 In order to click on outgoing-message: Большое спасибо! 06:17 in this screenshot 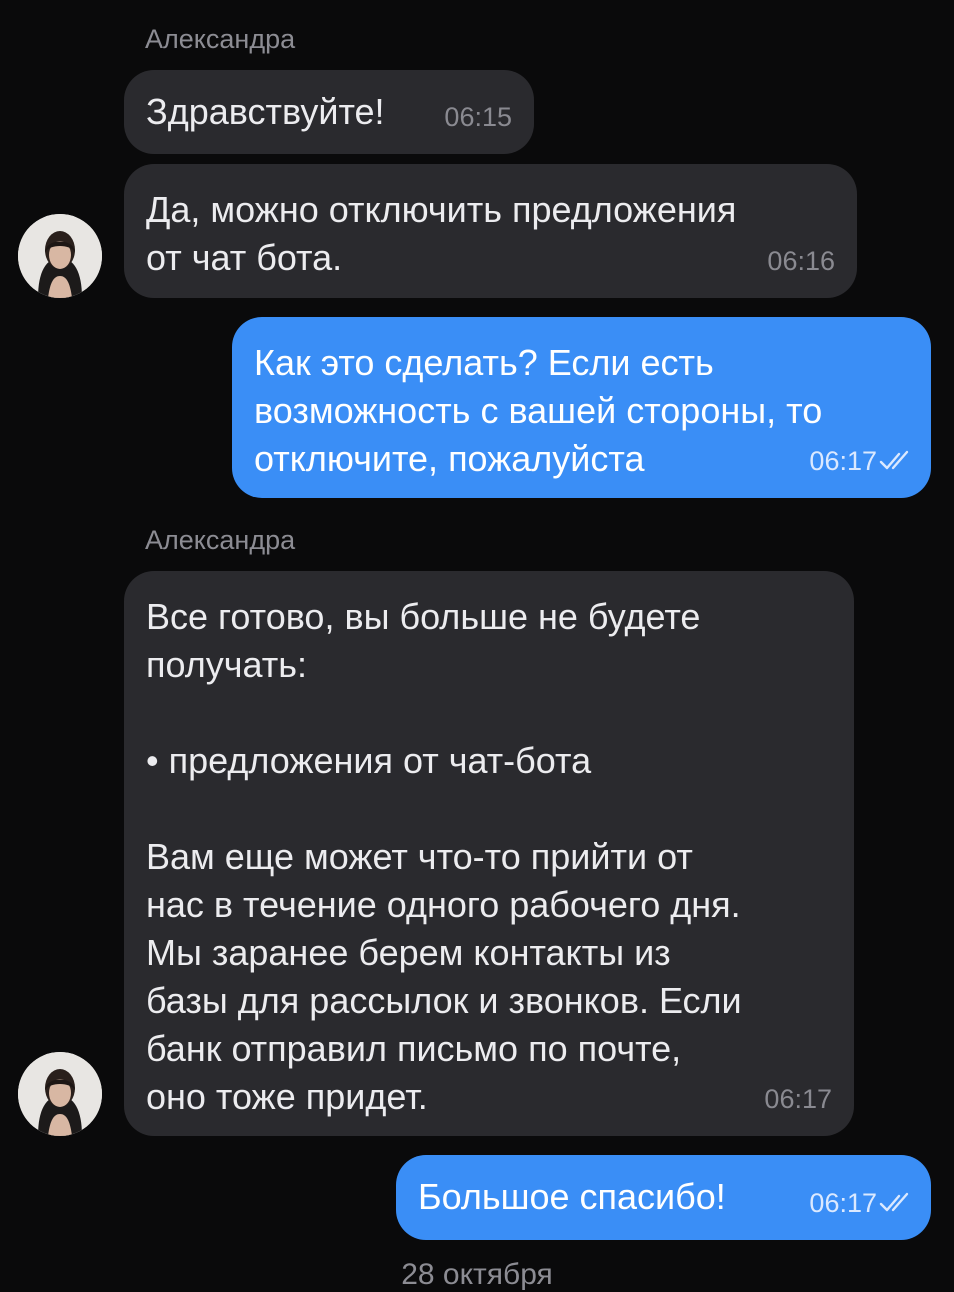, I will do `click(663, 1197)`.